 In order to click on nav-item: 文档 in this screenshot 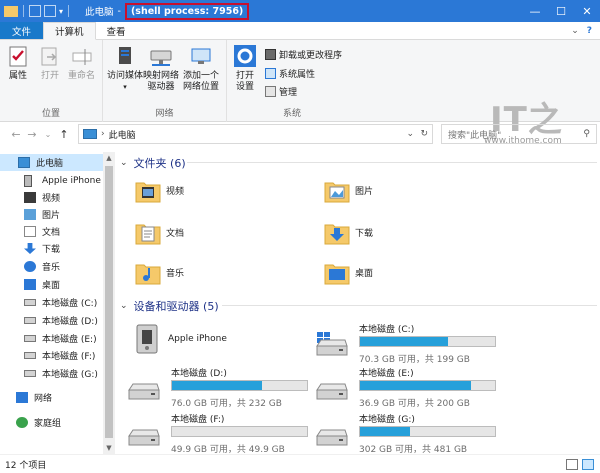, I will do `click(30, 231)`.